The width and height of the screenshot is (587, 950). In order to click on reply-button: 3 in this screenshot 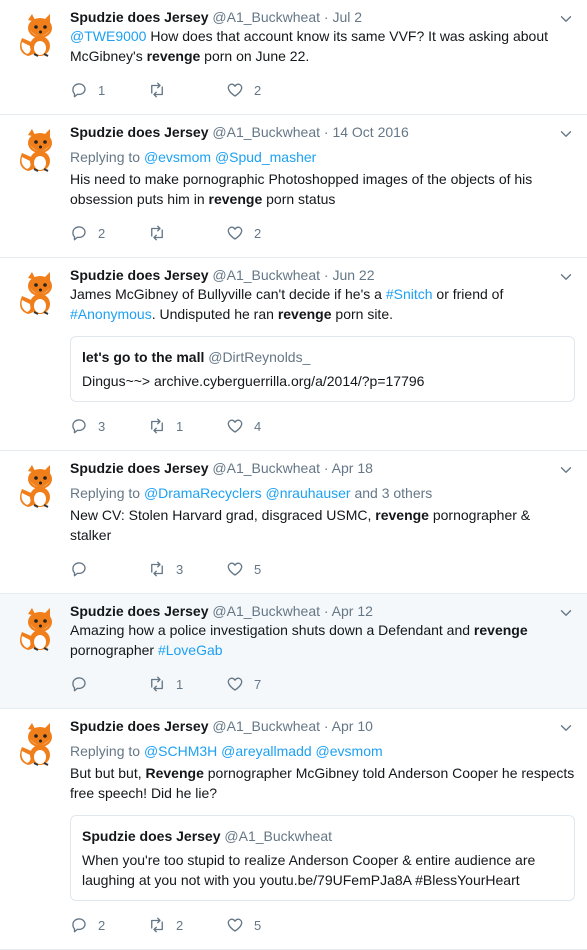, I will do `click(109, 426)`.